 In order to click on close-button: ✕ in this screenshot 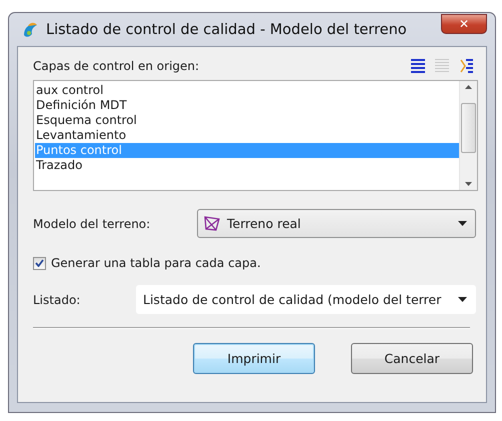, I will do `click(464, 24)`.